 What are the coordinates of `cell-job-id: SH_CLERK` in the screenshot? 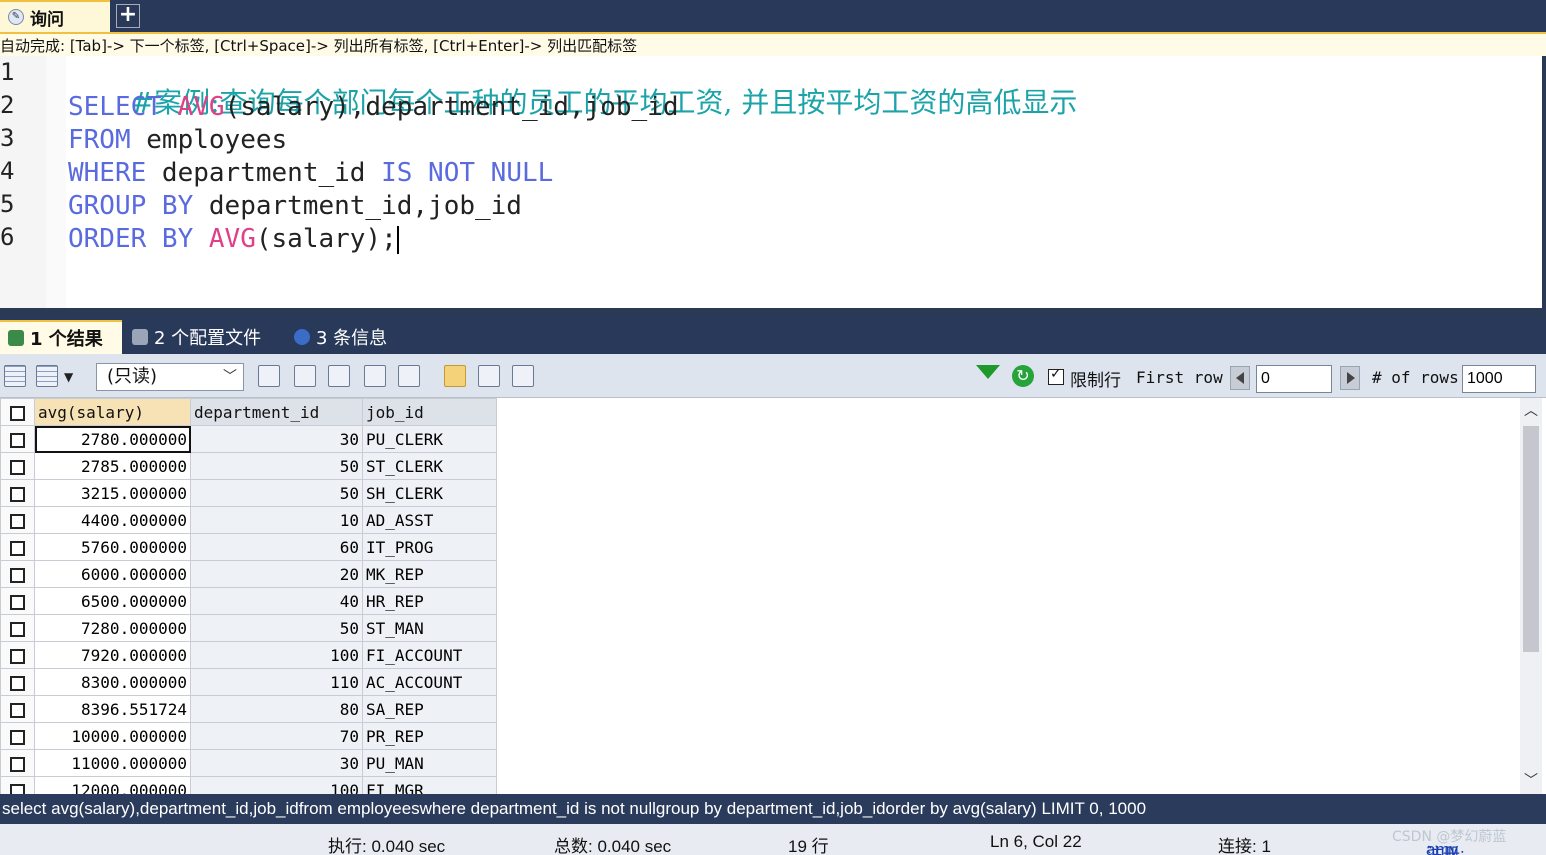 It's located at (429, 493).